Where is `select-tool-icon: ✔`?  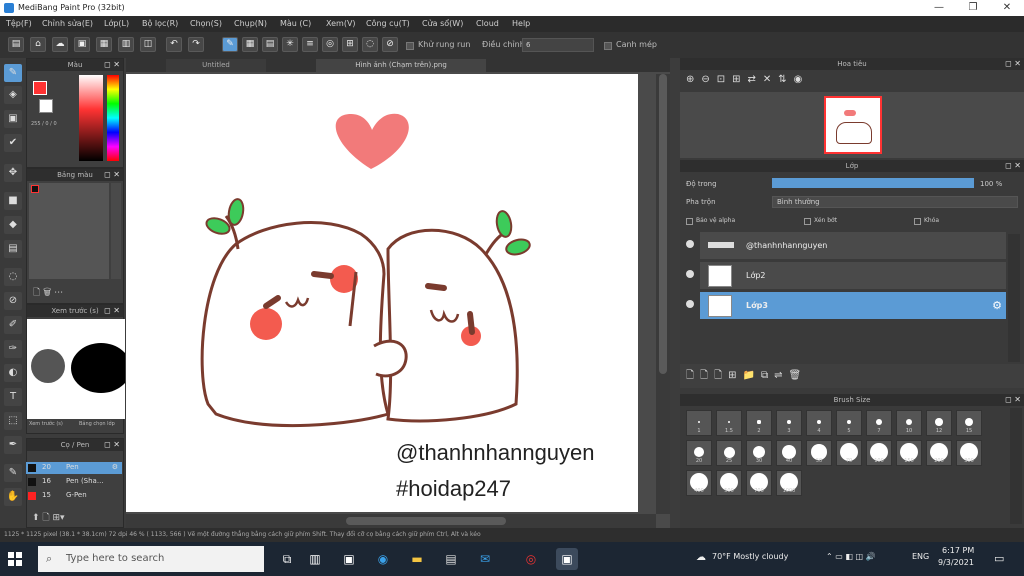
select-tool-icon: ✔ is located at coordinates (13, 143).